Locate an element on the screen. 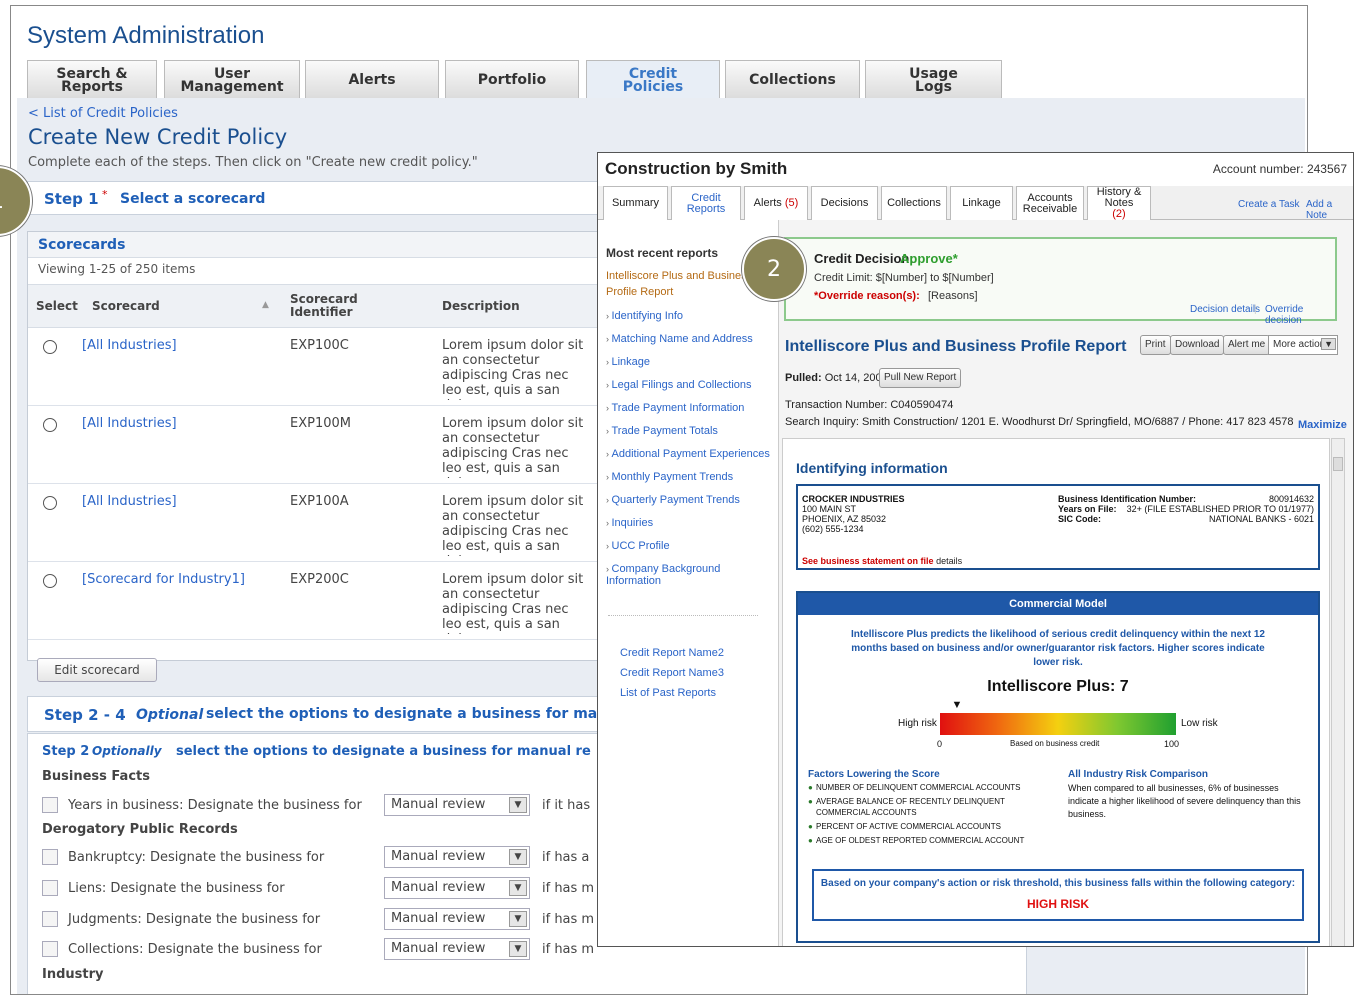  viewing-count: Viewing 1-25 of 250 items is located at coordinates (117, 269).